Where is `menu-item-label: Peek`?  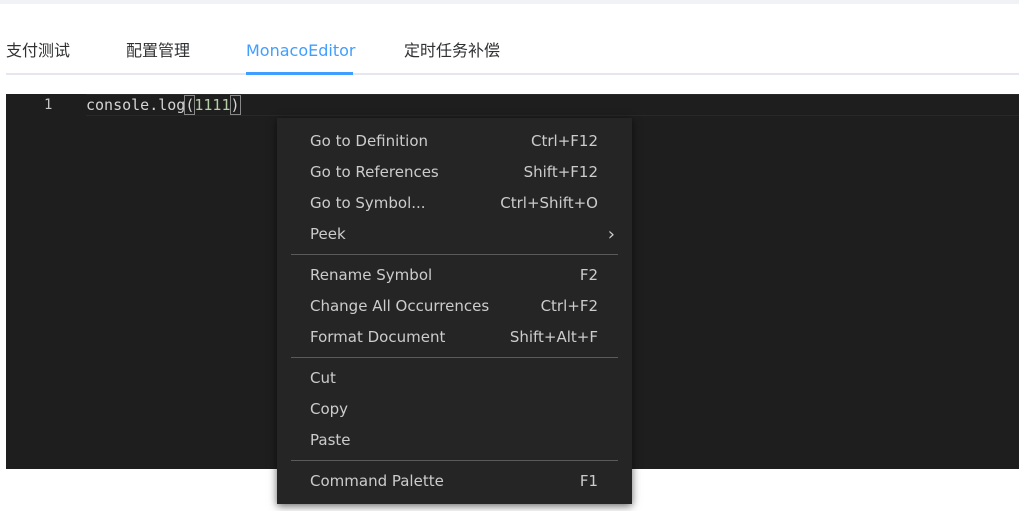
menu-item-label: Peek is located at coordinates (328, 234).